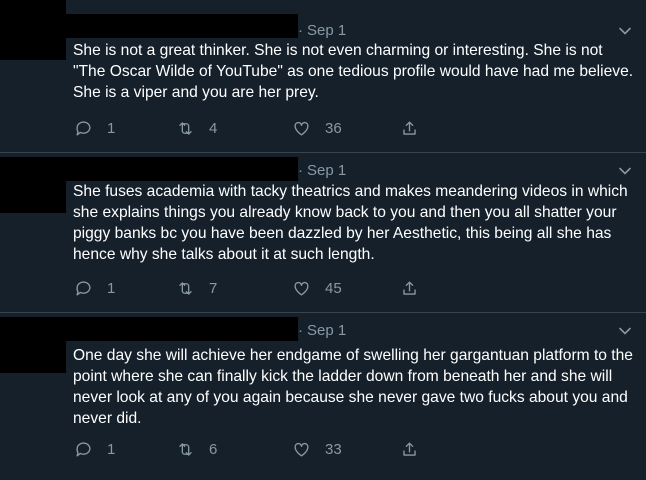  What do you see at coordinates (213, 449) in the screenshot?
I see `retweet-count: 6` at bounding box center [213, 449].